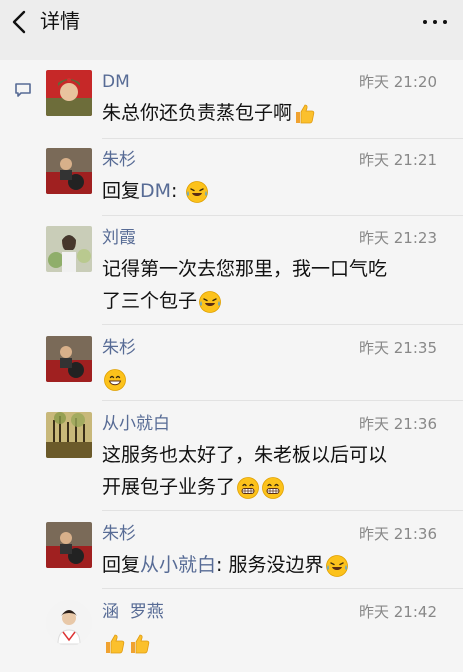 The height and width of the screenshot is (672, 463). What do you see at coordinates (272, 191) in the screenshot?
I see `comment-text: 回复DM:` at bounding box center [272, 191].